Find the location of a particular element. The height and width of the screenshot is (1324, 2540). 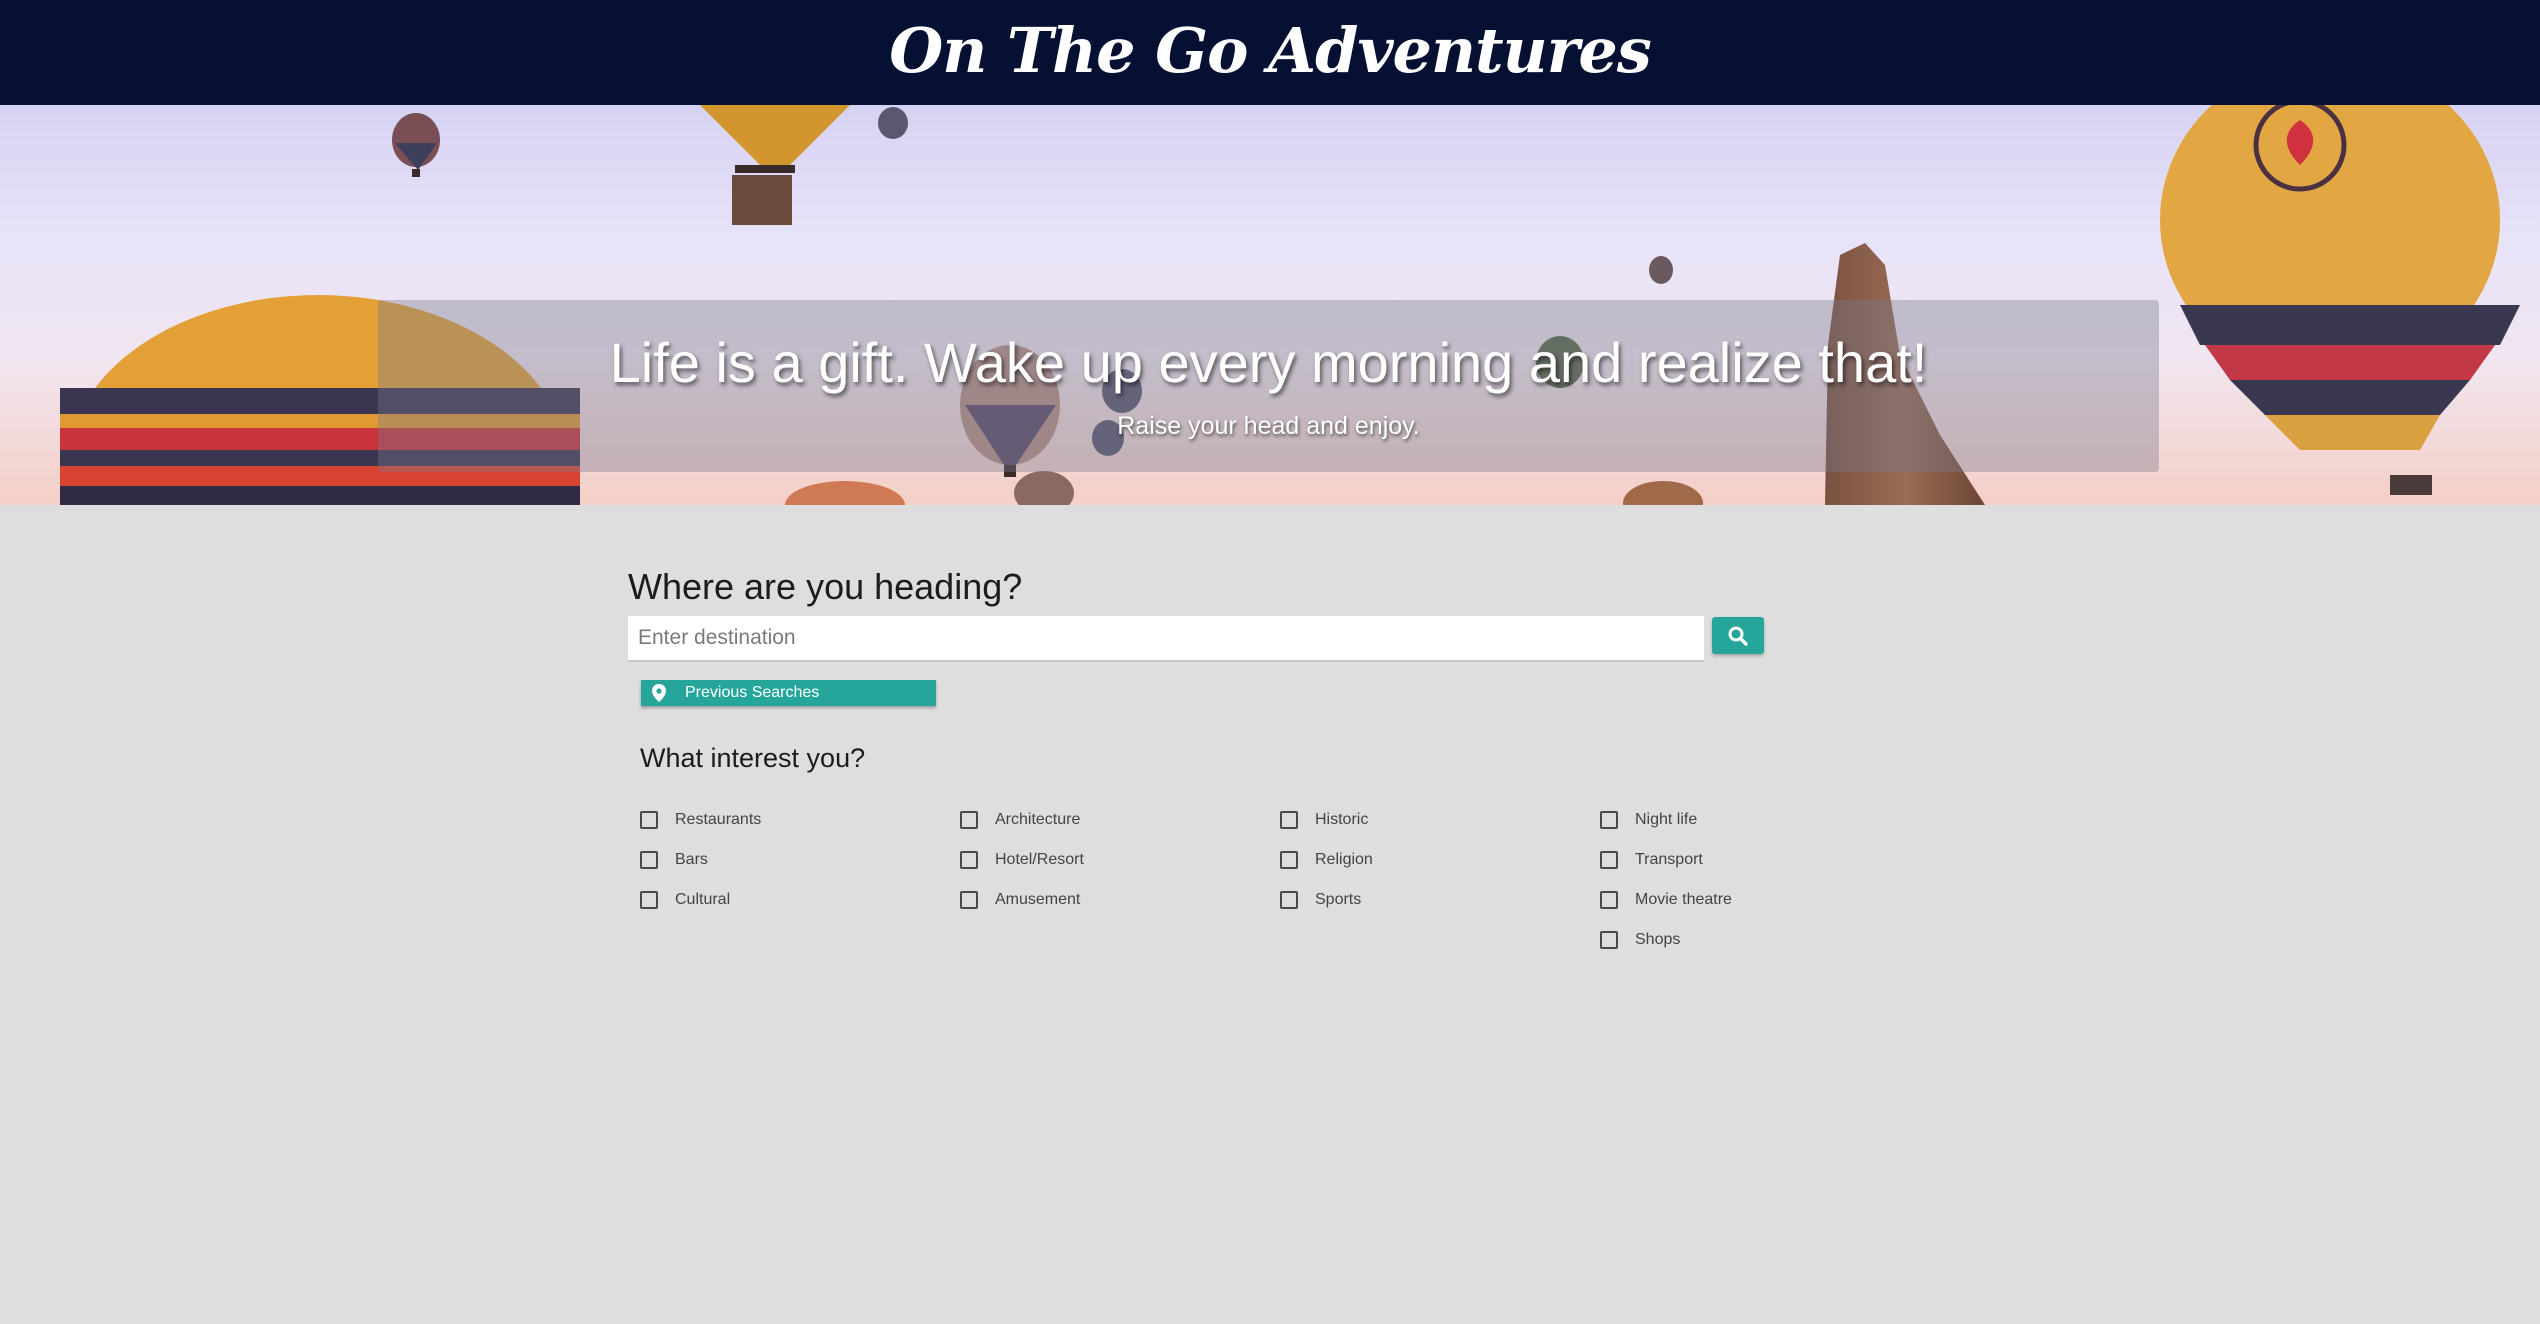

search-icon is located at coordinates (1738, 636).